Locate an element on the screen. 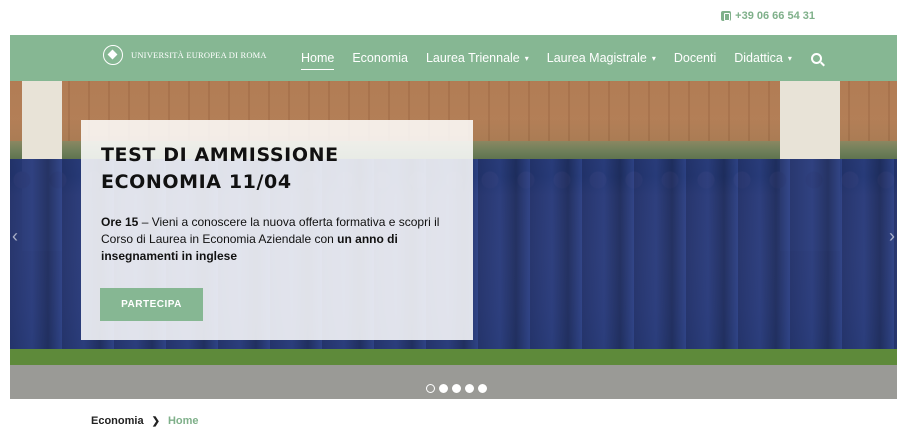 This screenshot has width=897, height=428. nav-item-label: Didattica is located at coordinates (758, 58).